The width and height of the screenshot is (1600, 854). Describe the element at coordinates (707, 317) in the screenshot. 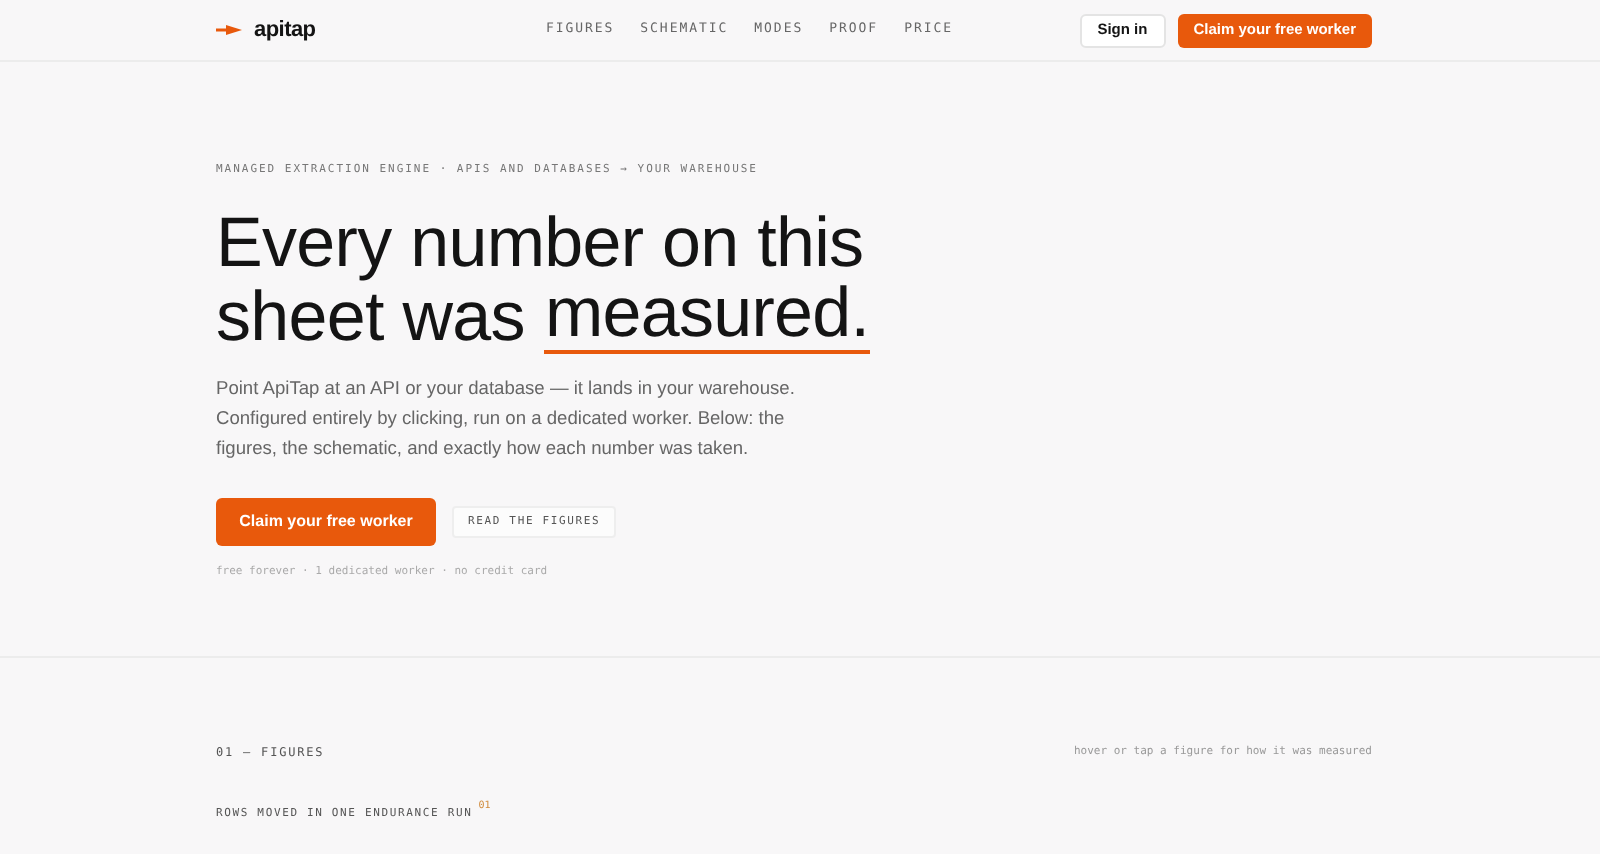

I see `underlined-word: measured.` at that location.